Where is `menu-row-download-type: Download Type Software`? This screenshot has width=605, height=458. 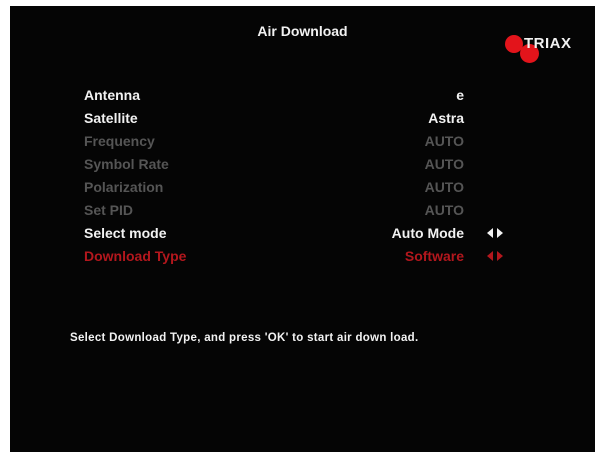 menu-row-download-type: Download Type Software is located at coordinates (304, 256).